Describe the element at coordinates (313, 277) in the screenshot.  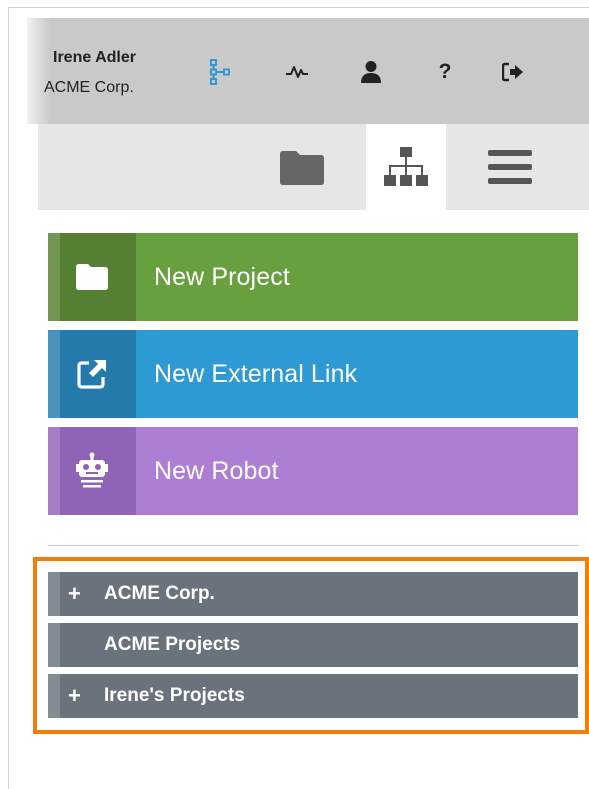
I see `new-project-button: New Project` at that location.